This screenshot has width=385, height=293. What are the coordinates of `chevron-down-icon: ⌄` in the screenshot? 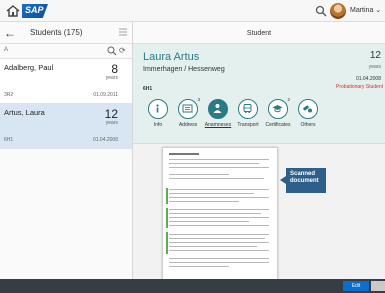 It's located at (378, 10).